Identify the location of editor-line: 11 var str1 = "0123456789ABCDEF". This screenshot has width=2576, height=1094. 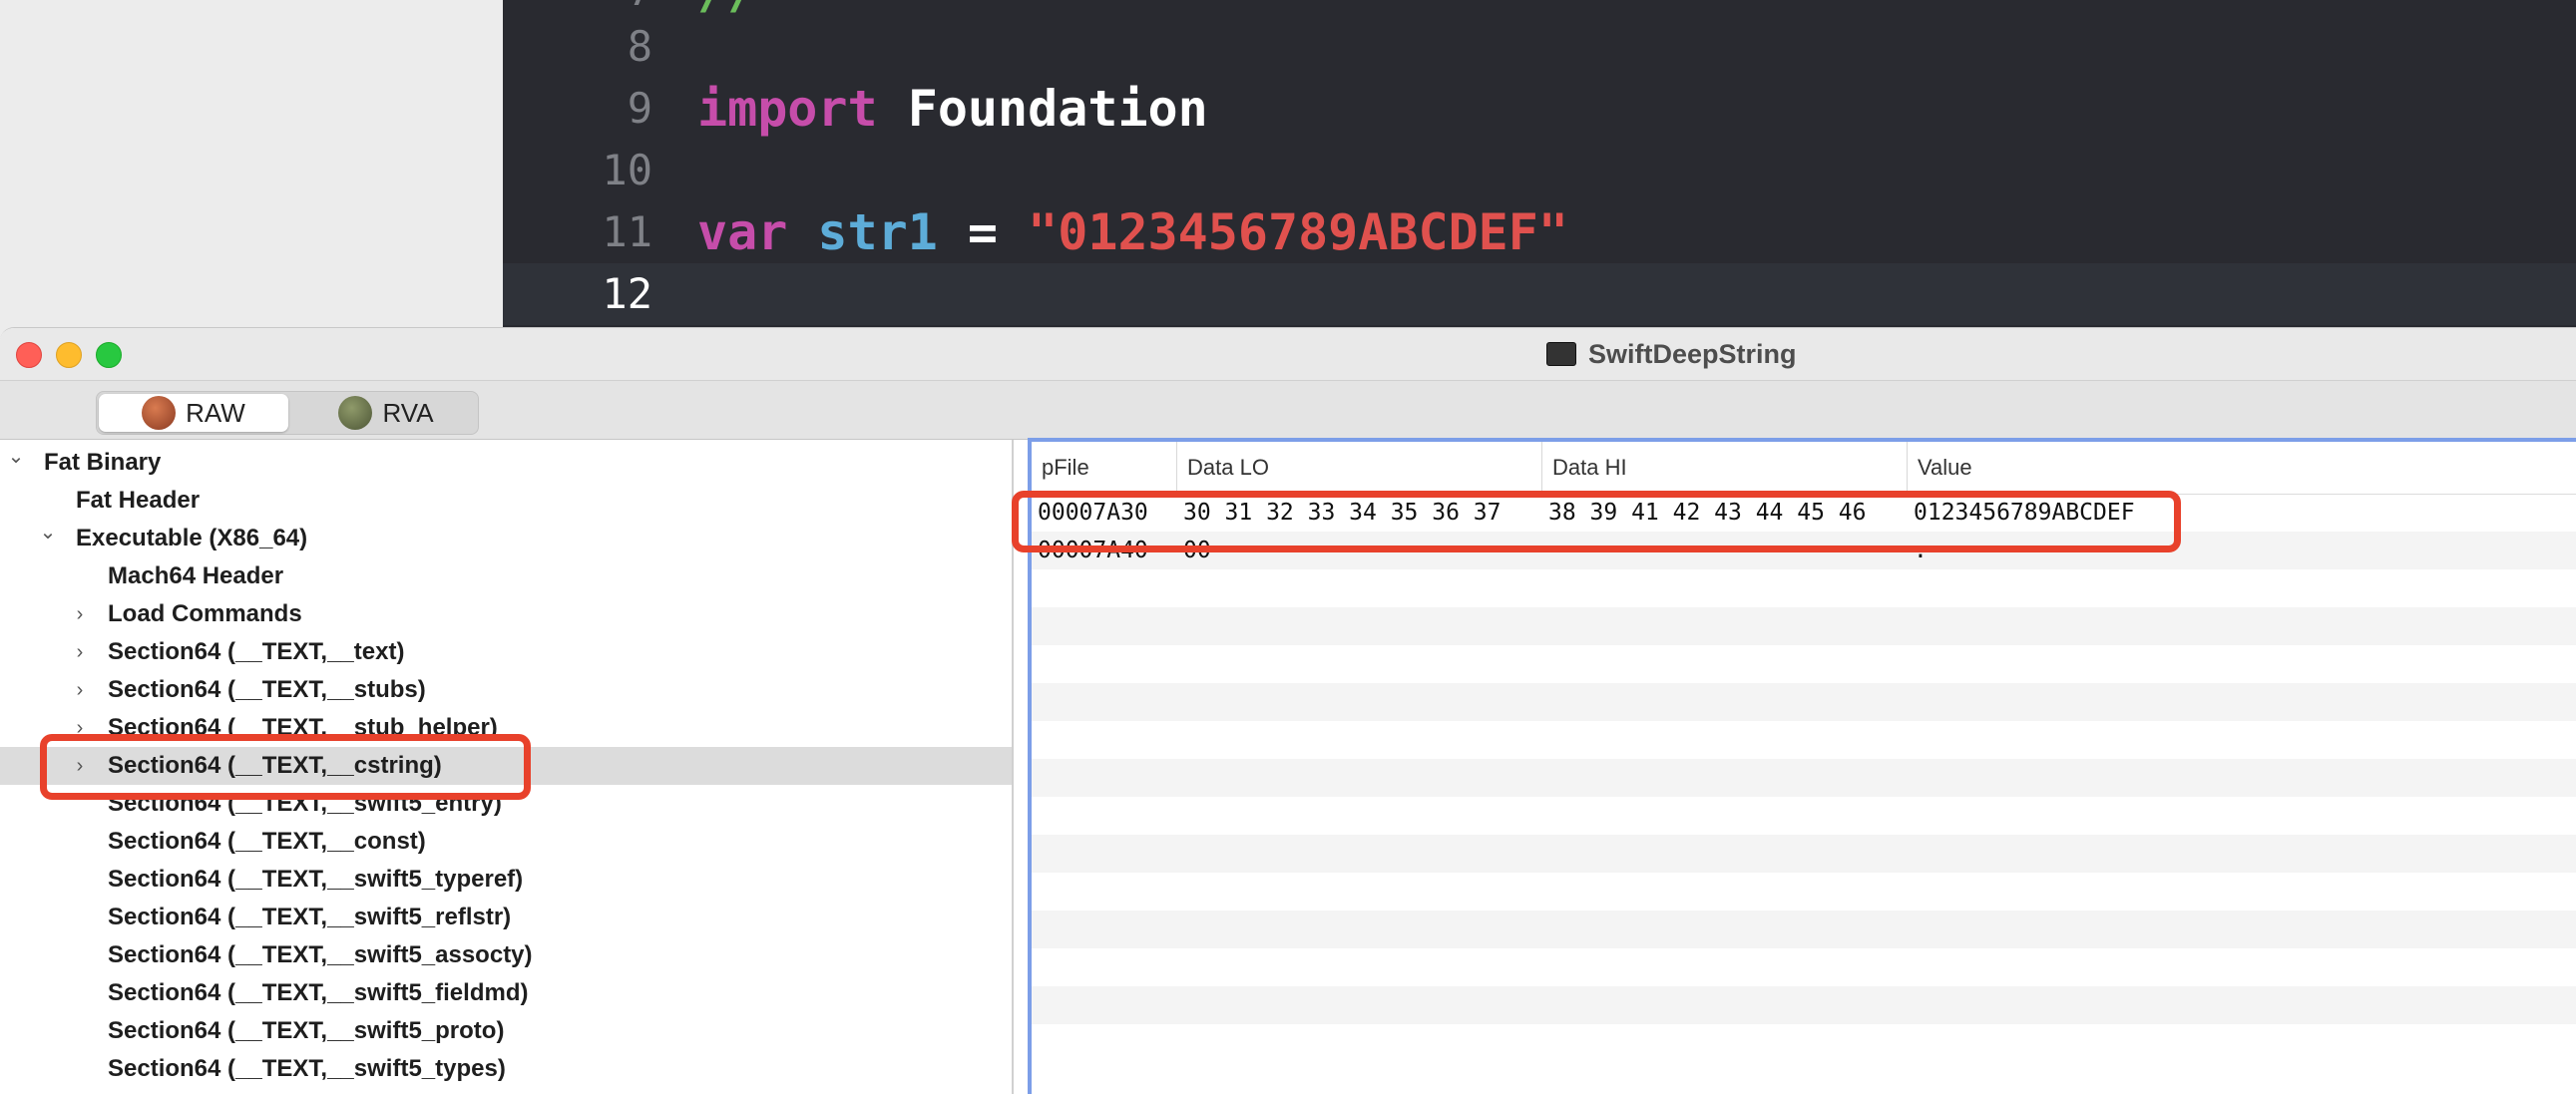
(1539, 232).